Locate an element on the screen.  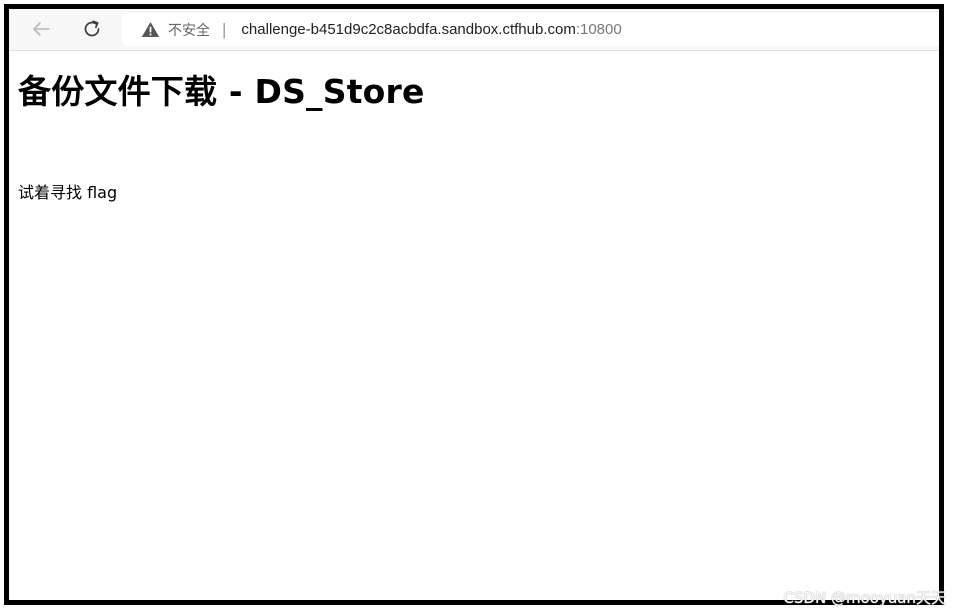
security-status-label: 不安全 is located at coordinates (189, 30).